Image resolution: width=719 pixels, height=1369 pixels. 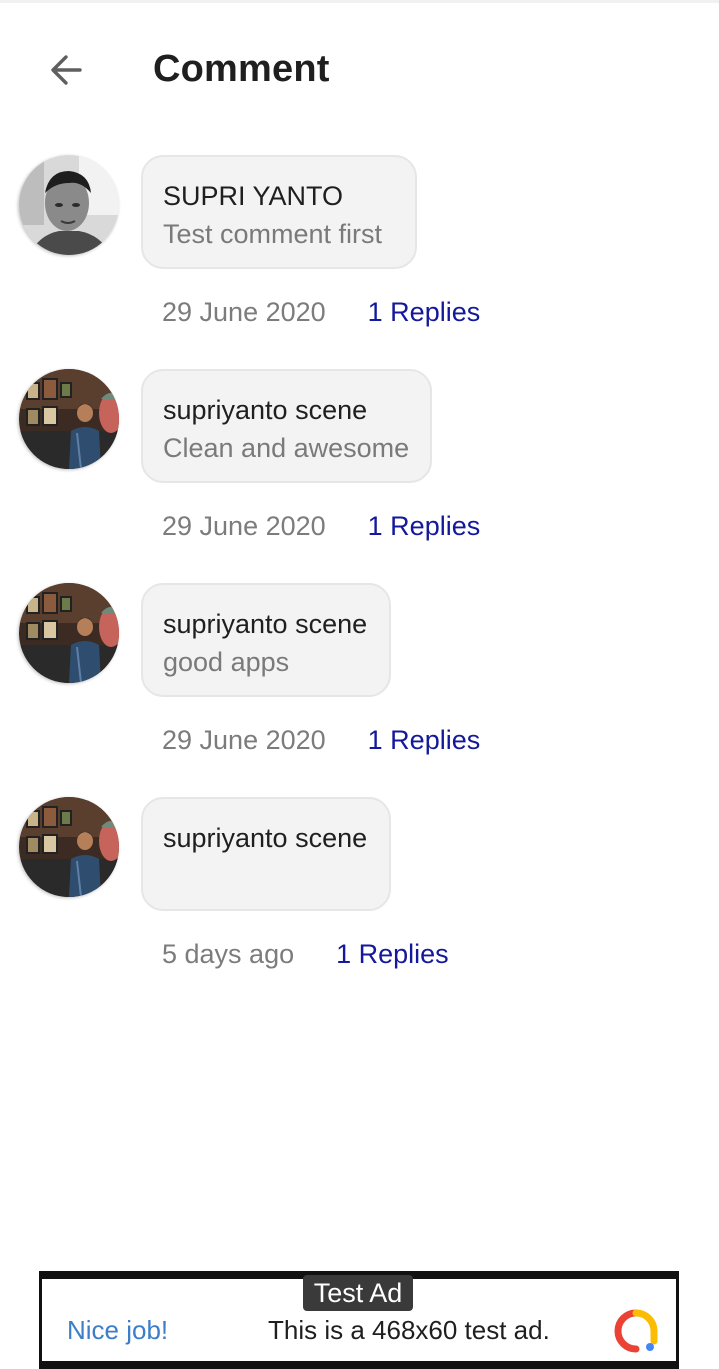 I want to click on comment-author: SUPRI YANTO, so click(x=253, y=196).